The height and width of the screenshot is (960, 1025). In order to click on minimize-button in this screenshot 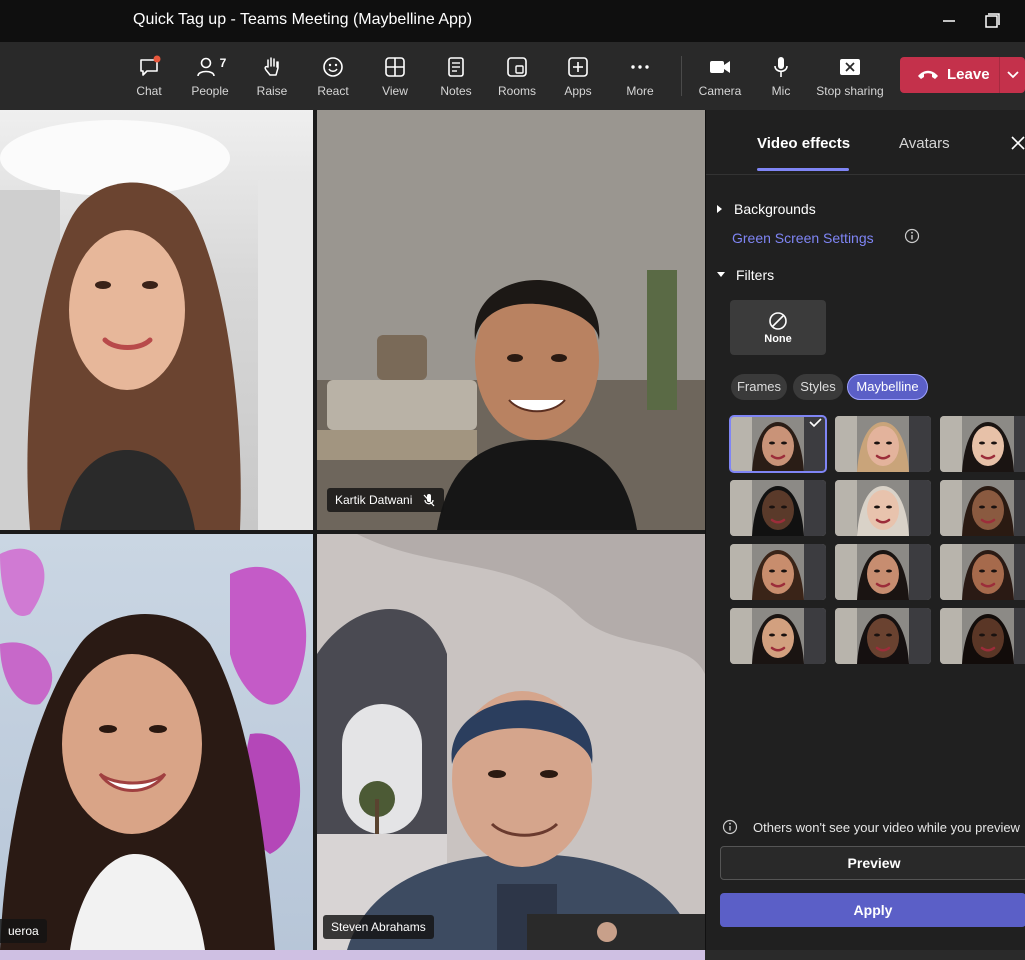, I will do `click(949, 21)`.